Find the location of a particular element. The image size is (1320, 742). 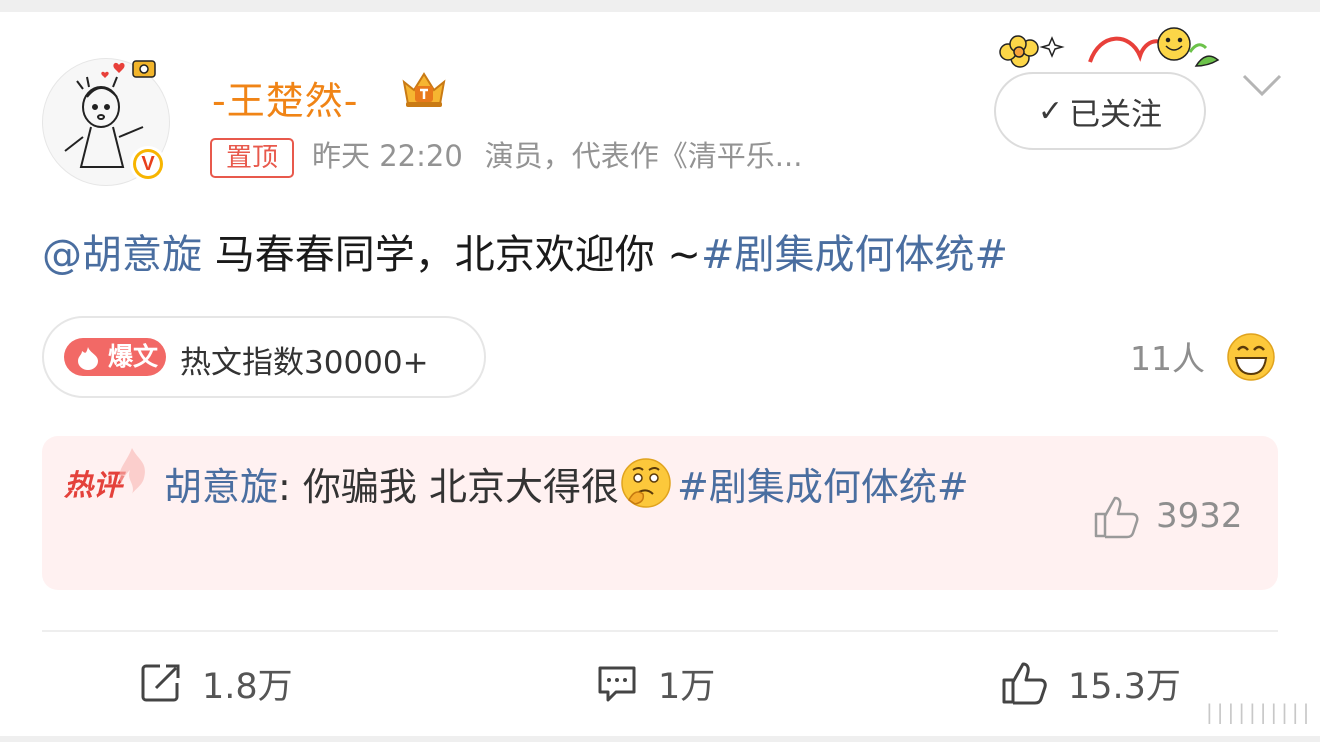

hot-tag: 爆文 is located at coordinates (115, 357).